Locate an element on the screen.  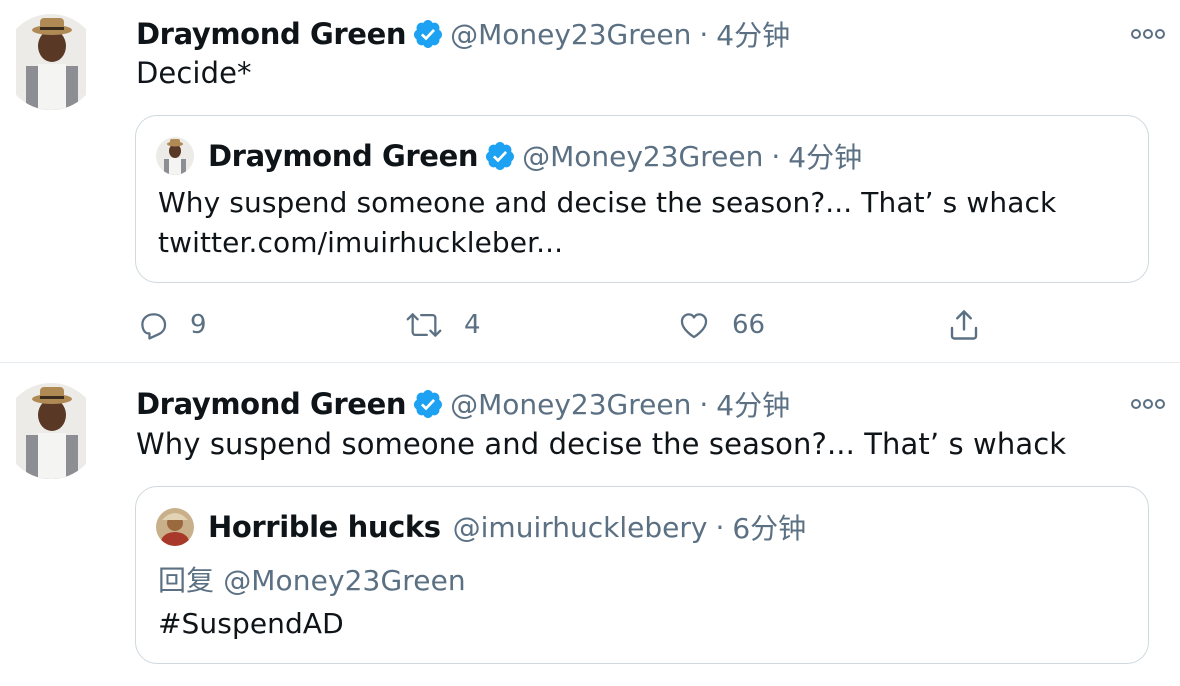
reply-count: 9 is located at coordinates (198, 325).